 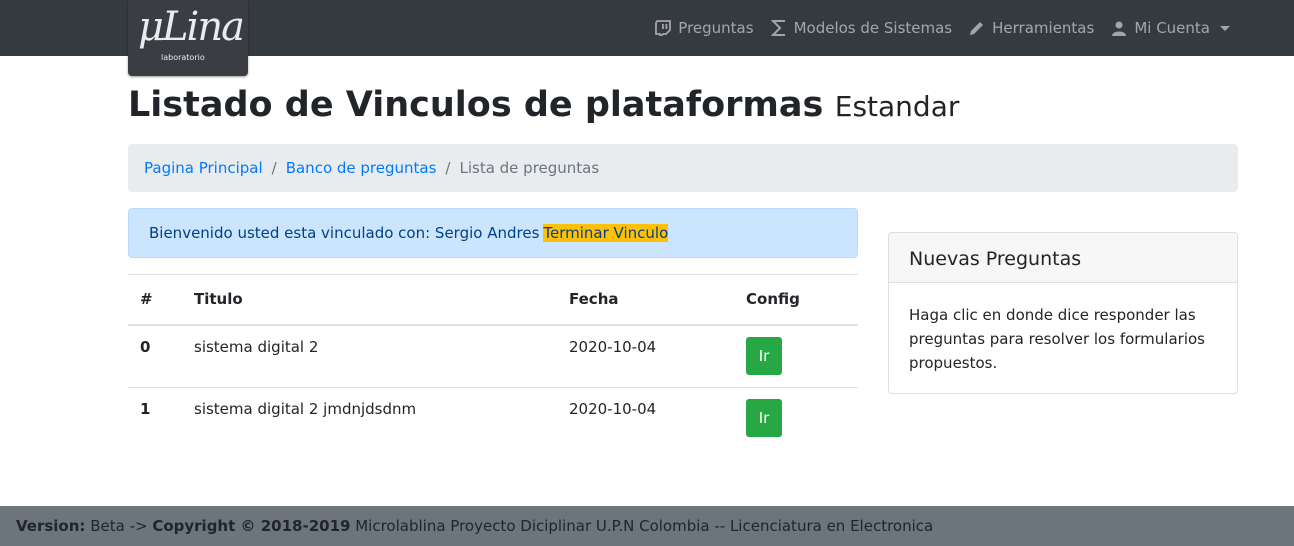 I want to click on footer-version-value: Beta ->, so click(x=119, y=526).